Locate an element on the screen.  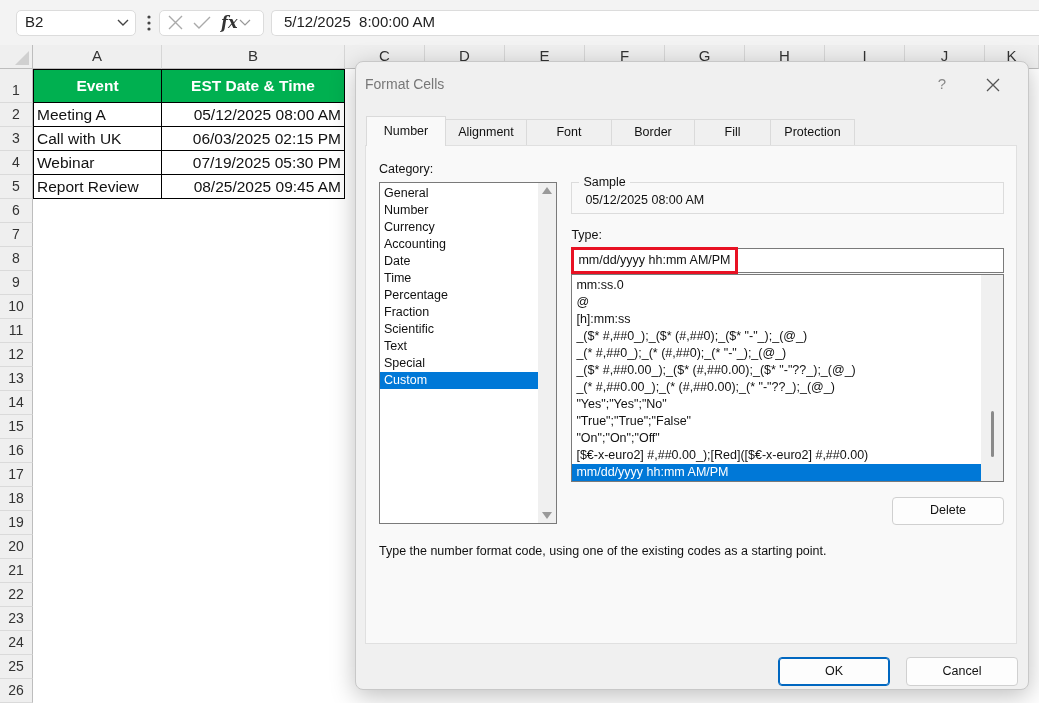
close-icon is located at coordinates (993, 84).